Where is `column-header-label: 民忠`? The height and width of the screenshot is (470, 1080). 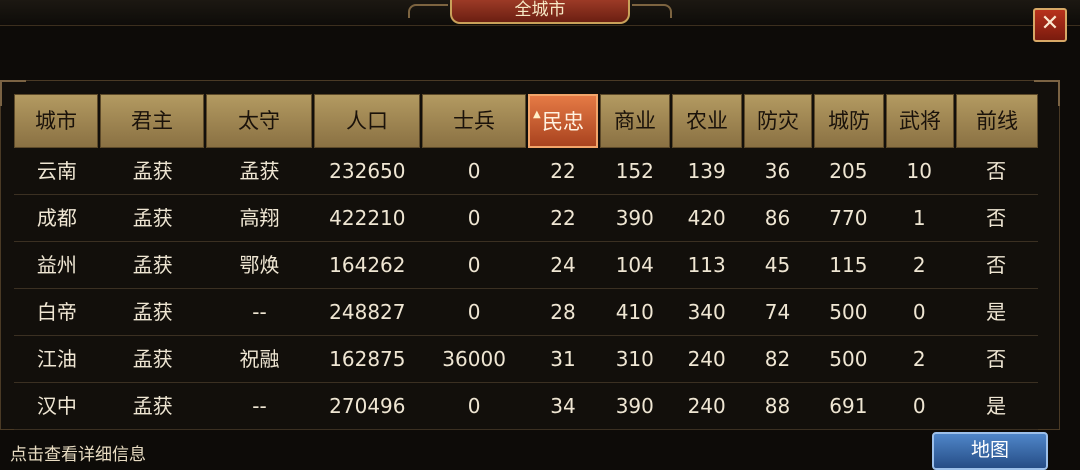 column-header-label: 民忠 is located at coordinates (563, 122).